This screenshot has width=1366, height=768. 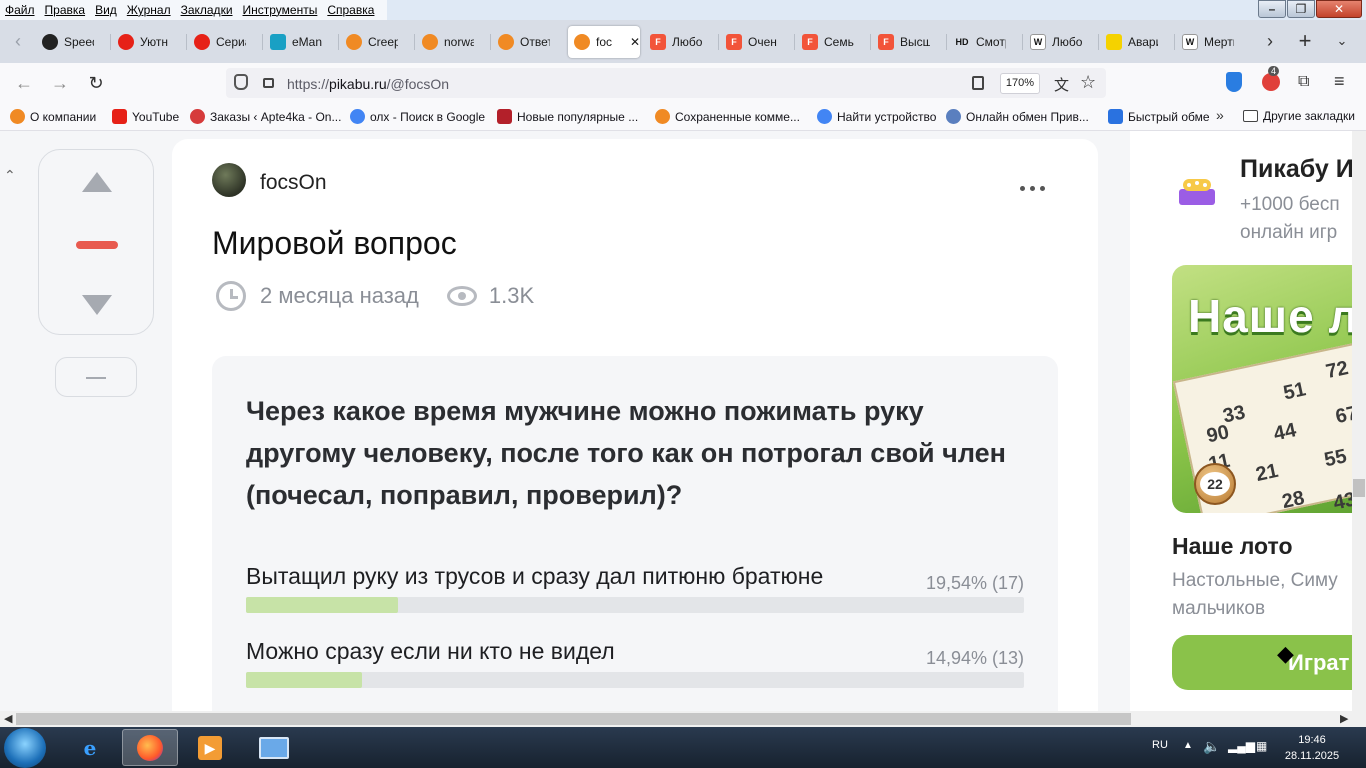 I want to click on bookmark-star-icon: ☆, so click(x=1088, y=82).